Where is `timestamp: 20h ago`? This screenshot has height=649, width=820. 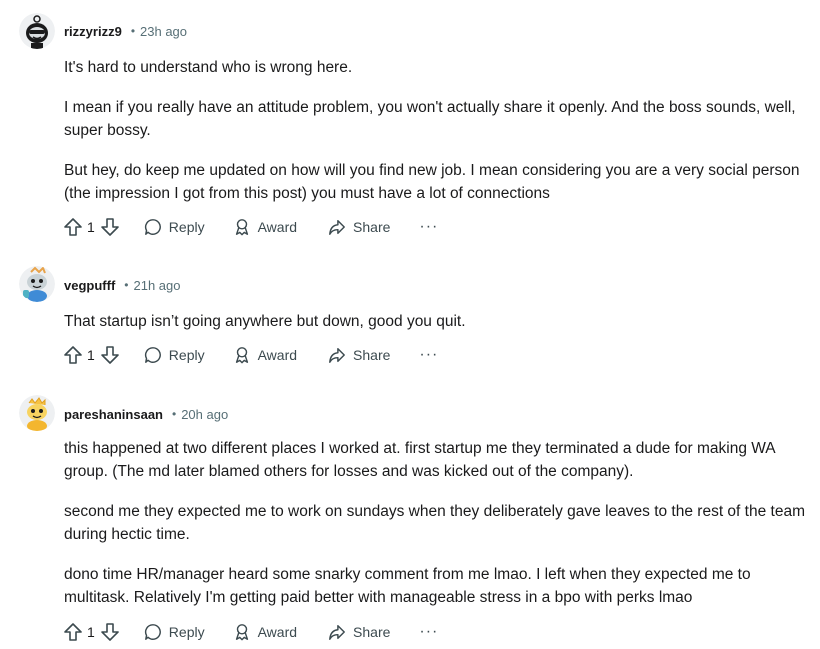 timestamp: 20h ago is located at coordinates (204, 414).